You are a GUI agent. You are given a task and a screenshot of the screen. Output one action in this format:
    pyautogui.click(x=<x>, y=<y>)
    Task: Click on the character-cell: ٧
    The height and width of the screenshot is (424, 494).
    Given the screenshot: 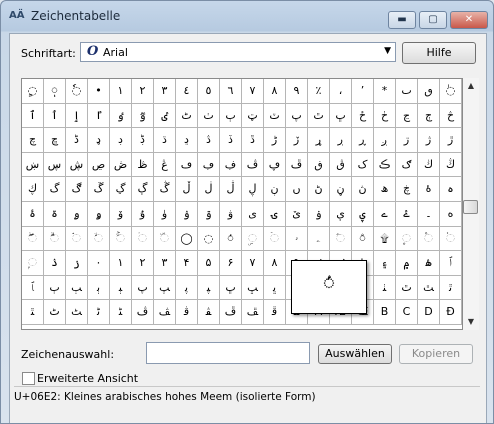 What is the action you would take?
    pyautogui.click(x=253, y=91)
    